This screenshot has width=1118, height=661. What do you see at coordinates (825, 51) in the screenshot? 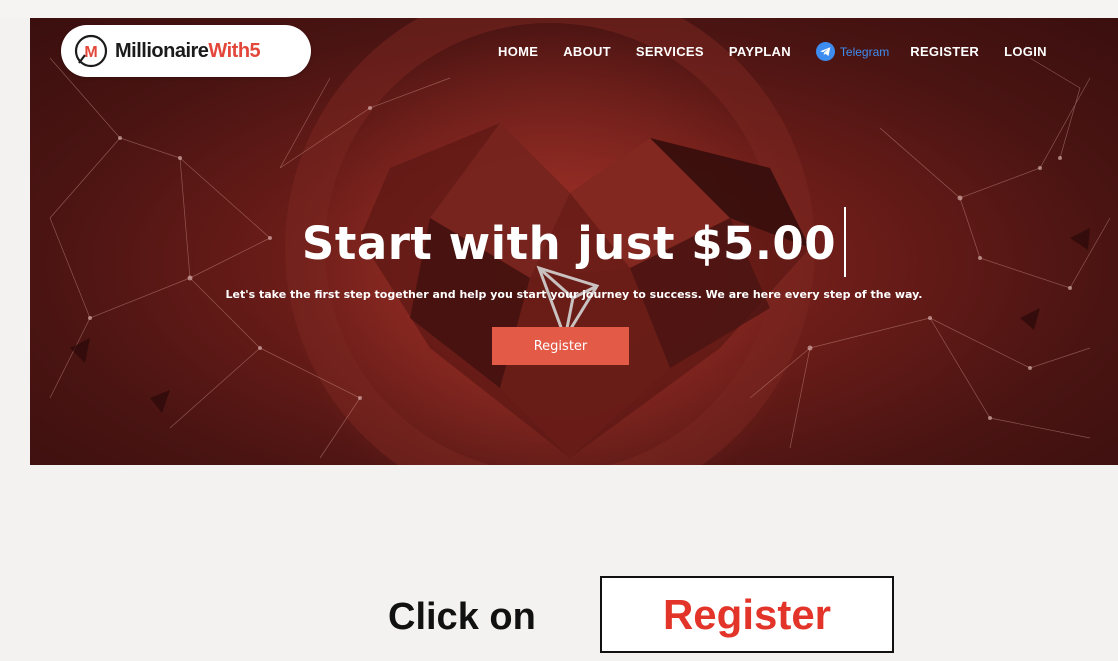
I see `telegram-icon` at bounding box center [825, 51].